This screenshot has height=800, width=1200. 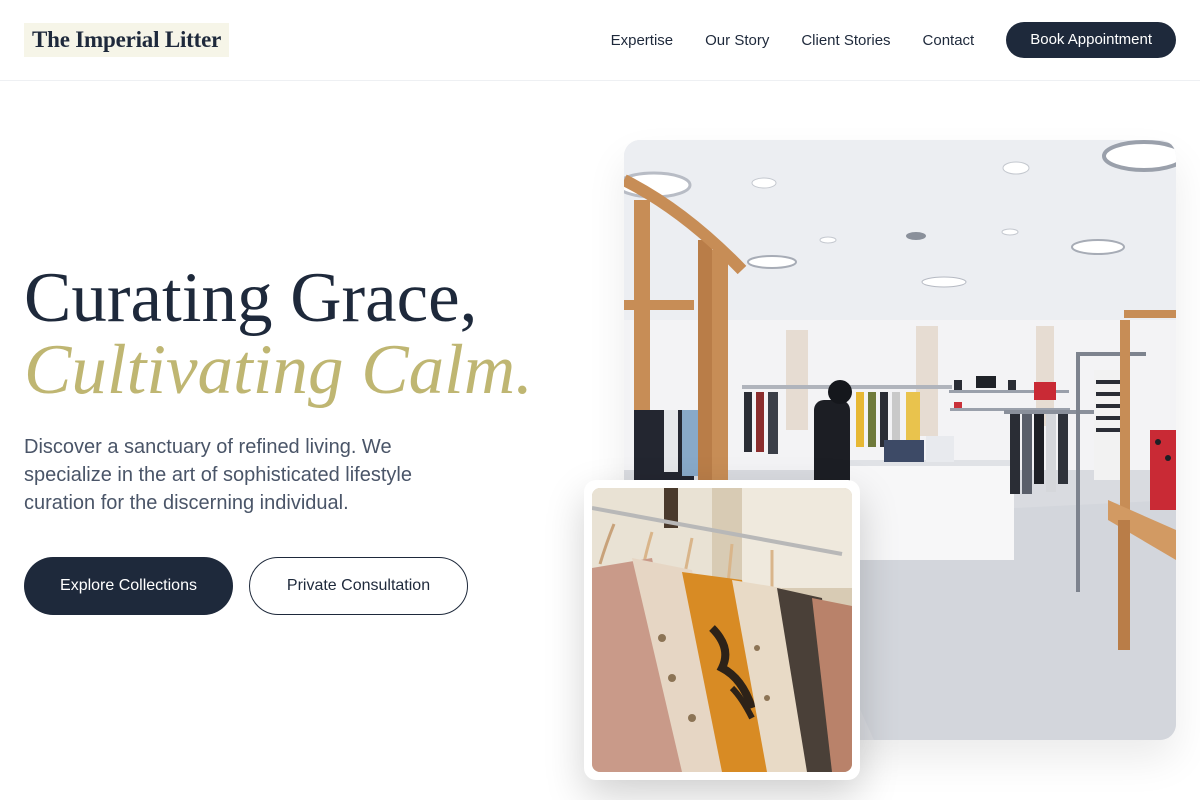 What do you see at coordinates (1091, 40) in the screenshot?
I see `book-appointment-button: Book Appointment` at bounding box center [1091, 40].